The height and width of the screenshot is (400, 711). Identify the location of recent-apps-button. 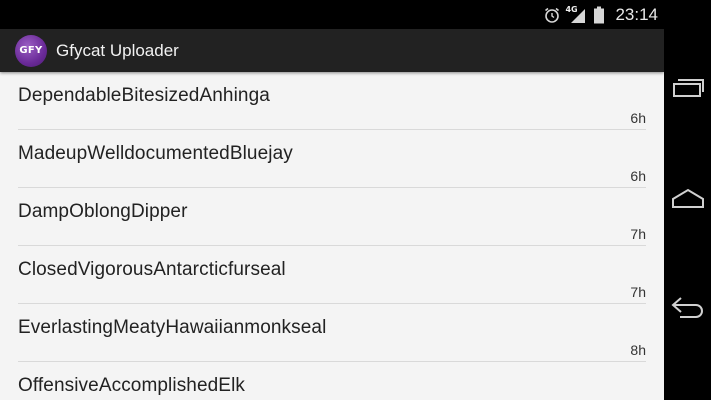
(687, 90).